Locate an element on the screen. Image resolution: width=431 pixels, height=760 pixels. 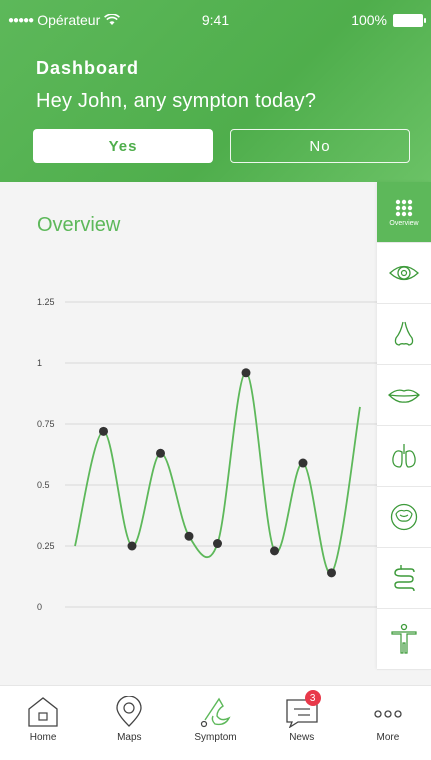
intestine-icon is located at coordinates (404, 578).